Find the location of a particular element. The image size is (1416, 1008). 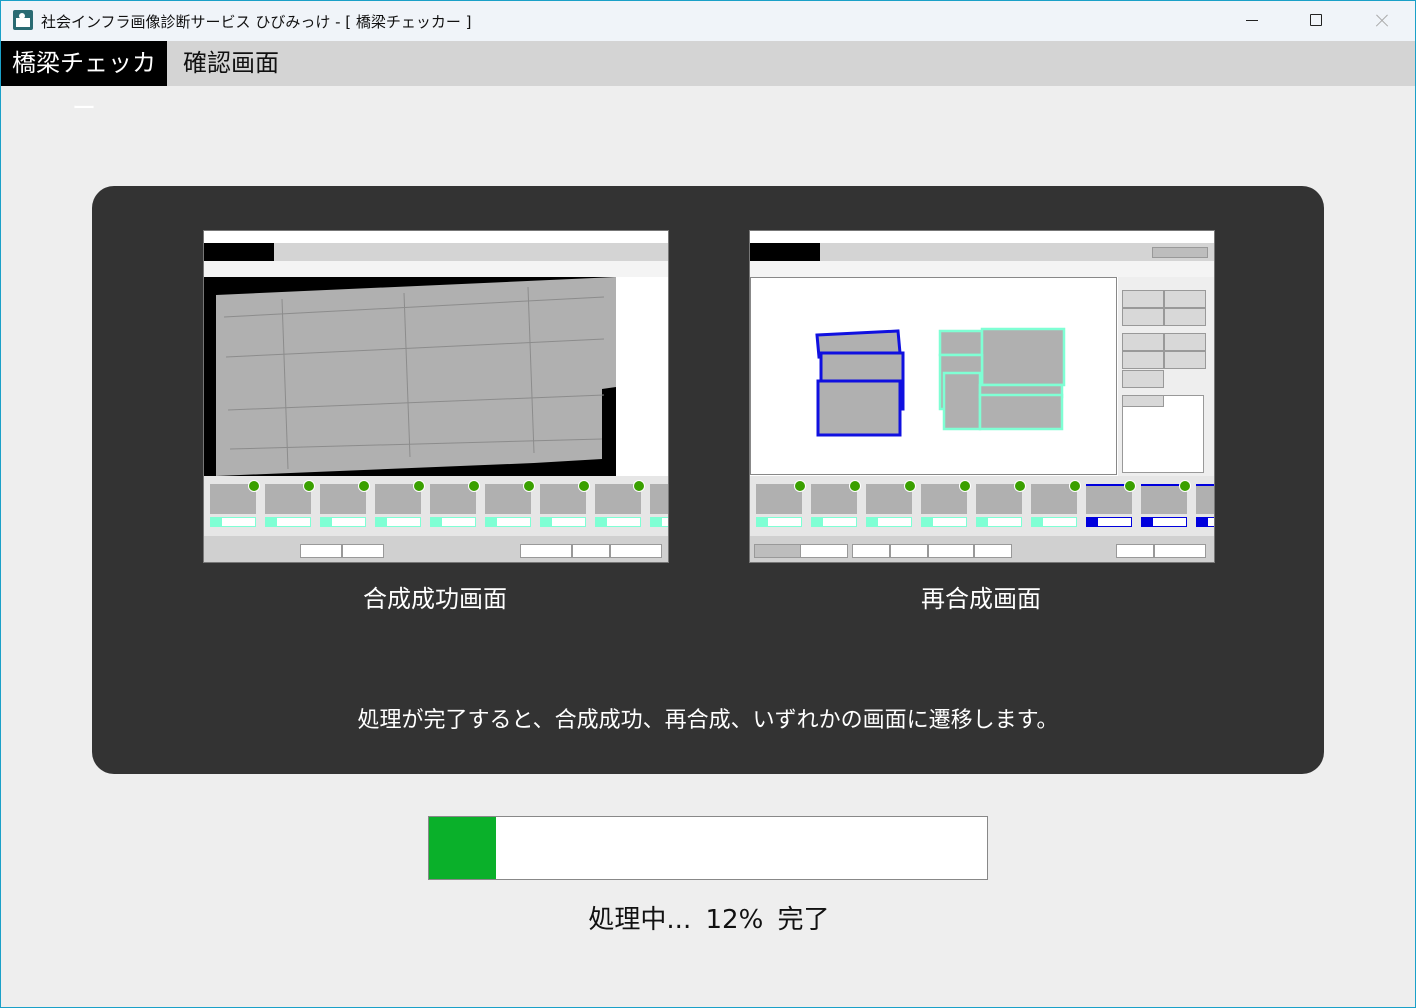

window-title: 社会インフラ画像診断サービス ひびみっけ - [ 橋梁チェッカー ] is located at coordinates (256, 22).